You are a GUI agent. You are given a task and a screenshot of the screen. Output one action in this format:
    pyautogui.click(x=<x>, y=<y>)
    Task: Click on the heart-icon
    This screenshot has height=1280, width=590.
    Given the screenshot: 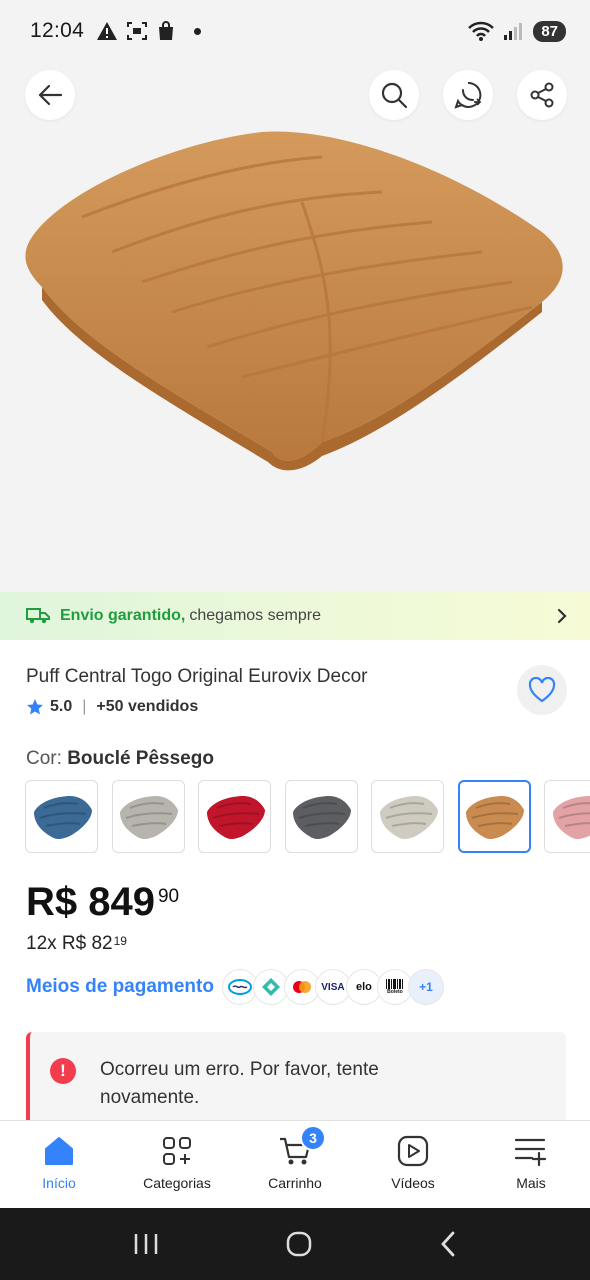 What is the action you would take?
    pyautogui.click(x=542, y=690)
    